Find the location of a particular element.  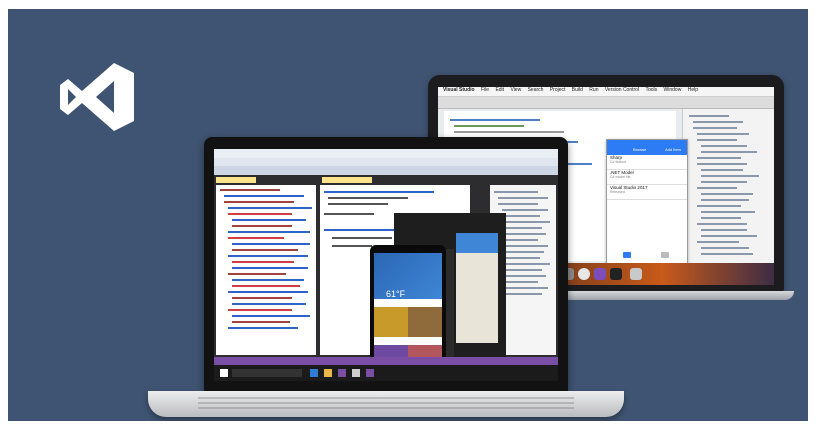

vs-title-bar is located at coordinates (386, 153).